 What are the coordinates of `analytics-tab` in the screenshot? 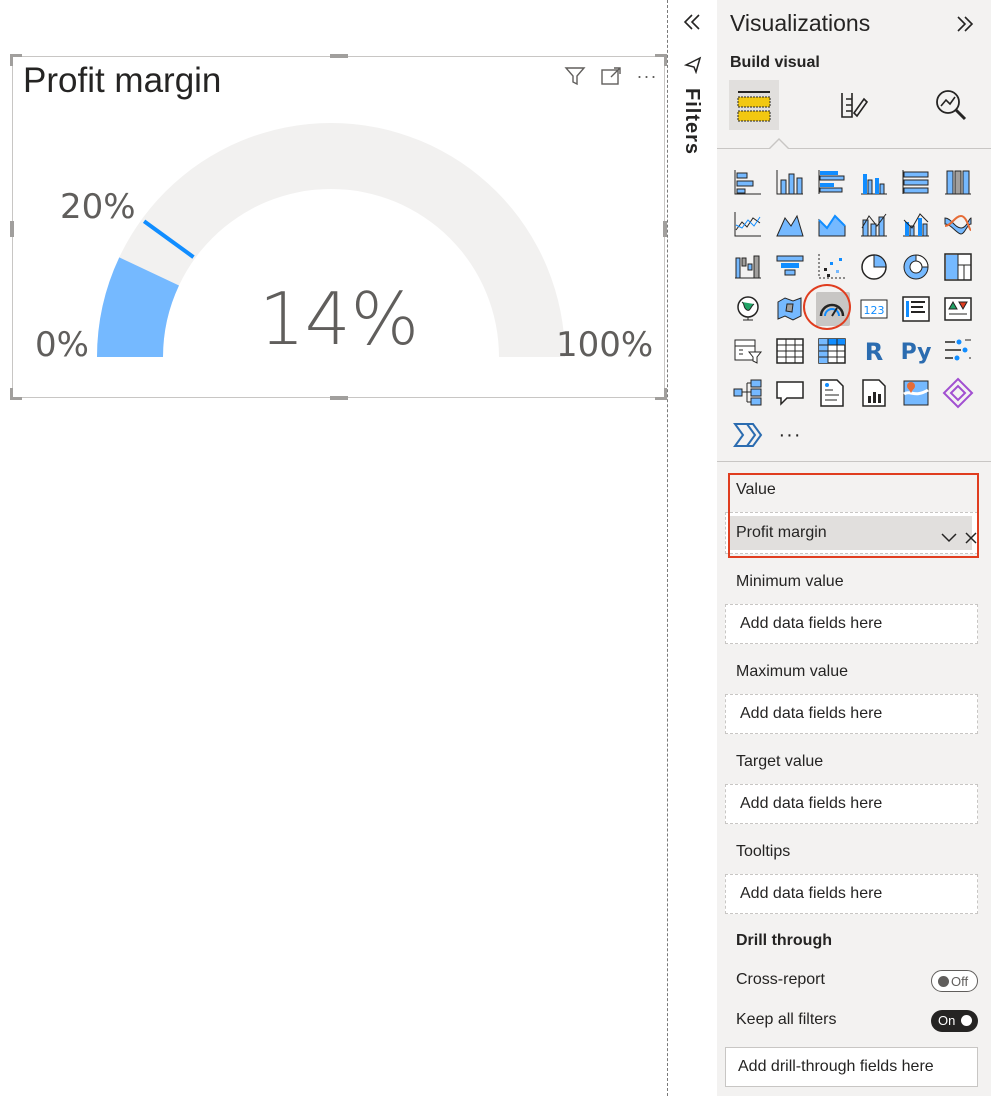 It's located at (951, 105).